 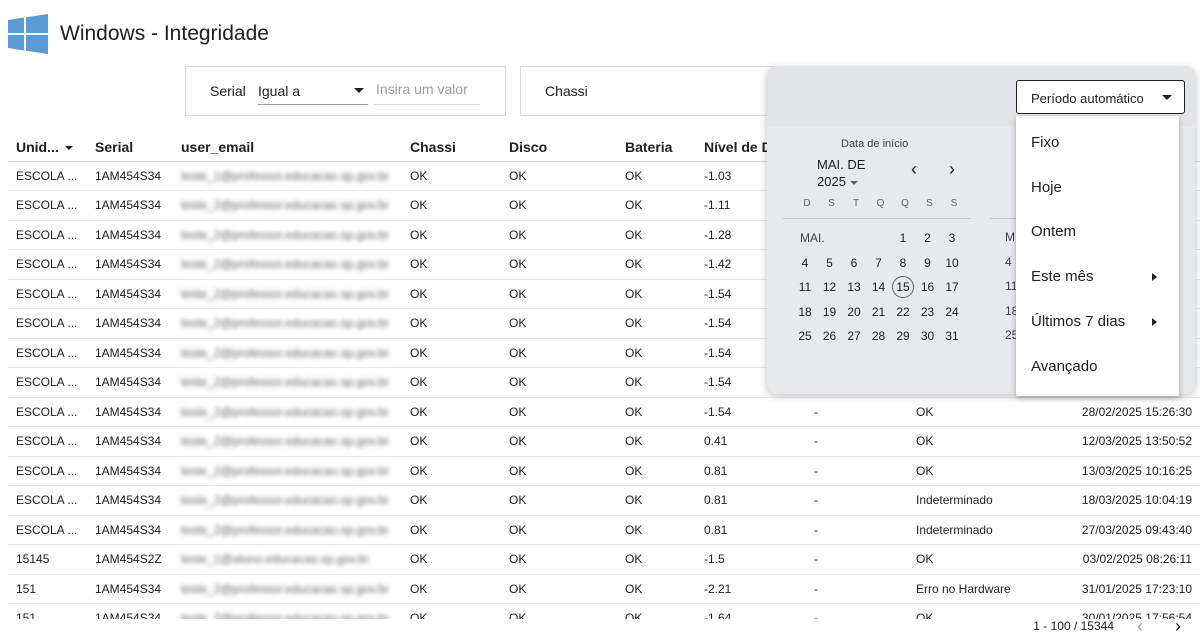 I want to click on calendar-day: 17, so click(x=952, y=287).